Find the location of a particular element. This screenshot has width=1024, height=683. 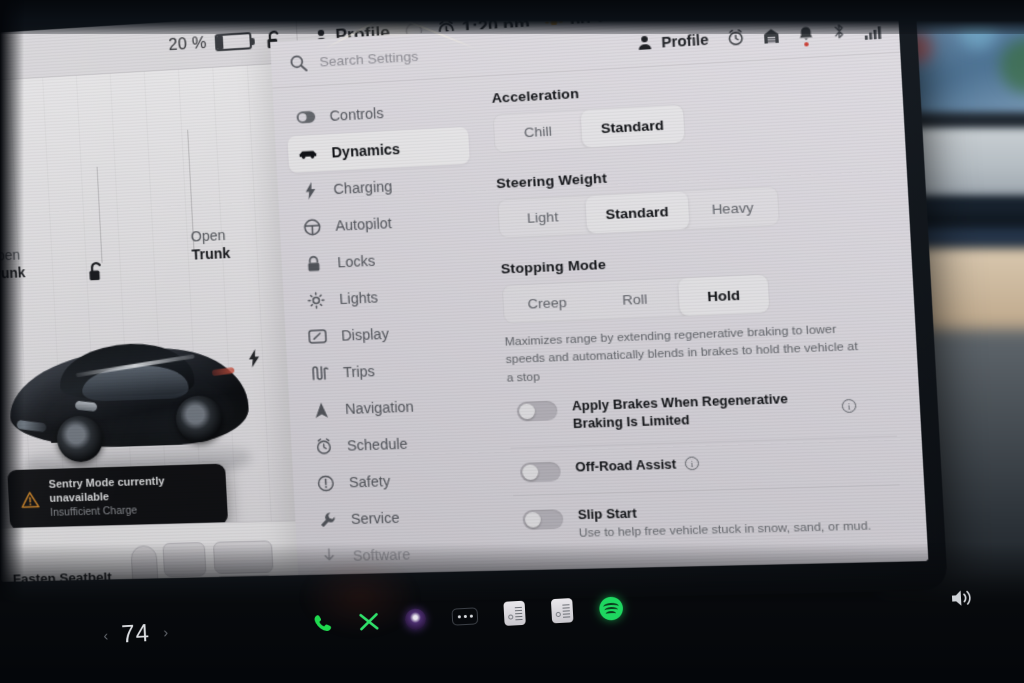

sidebar-item-service: Service is located at coordinates (398, 518).